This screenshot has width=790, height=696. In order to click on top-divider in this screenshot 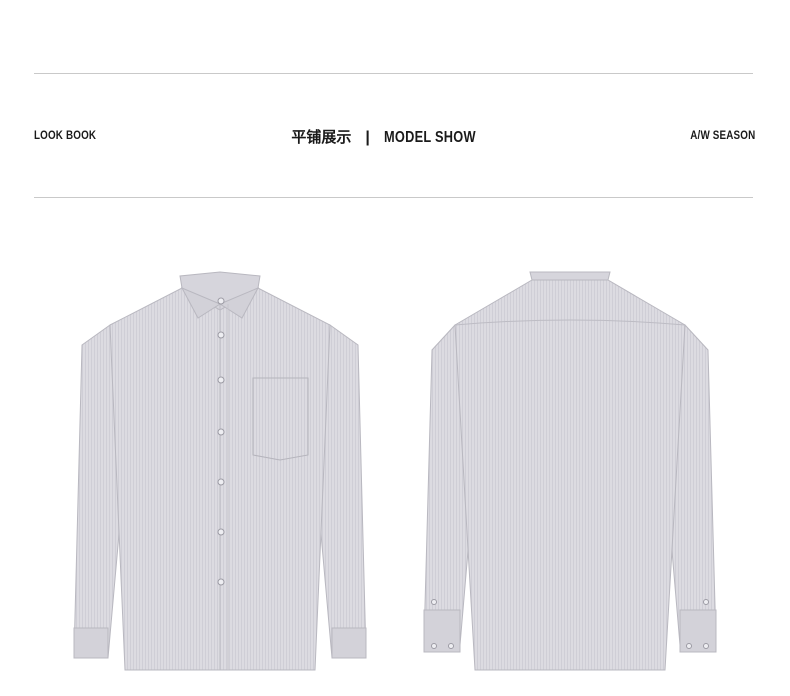, I will do `click(393, 73)`.